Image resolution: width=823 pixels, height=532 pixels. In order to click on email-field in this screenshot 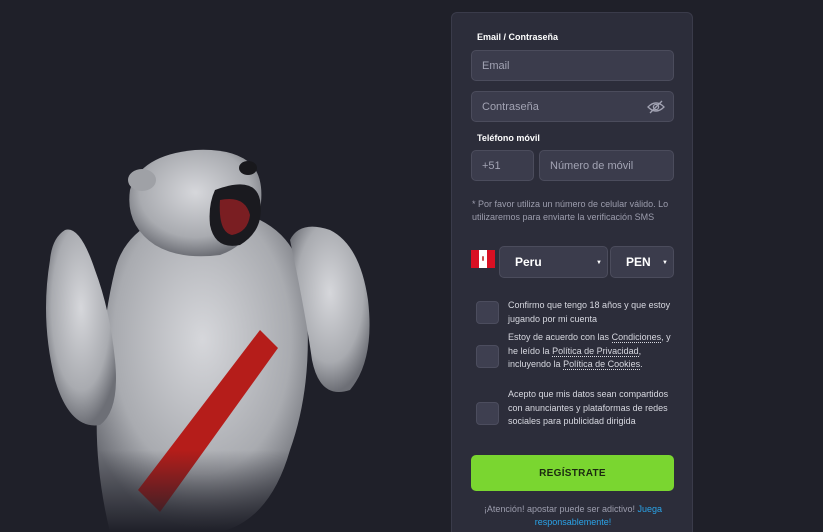, I will do `click(572, 65)`.